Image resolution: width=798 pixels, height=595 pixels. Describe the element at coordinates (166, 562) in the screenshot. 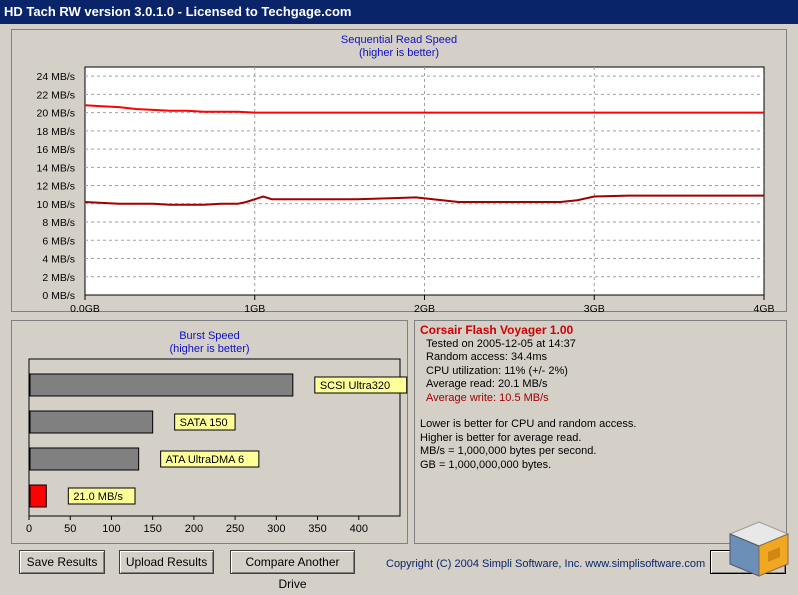

I see `upload-results-button: Upload Results` at that location.